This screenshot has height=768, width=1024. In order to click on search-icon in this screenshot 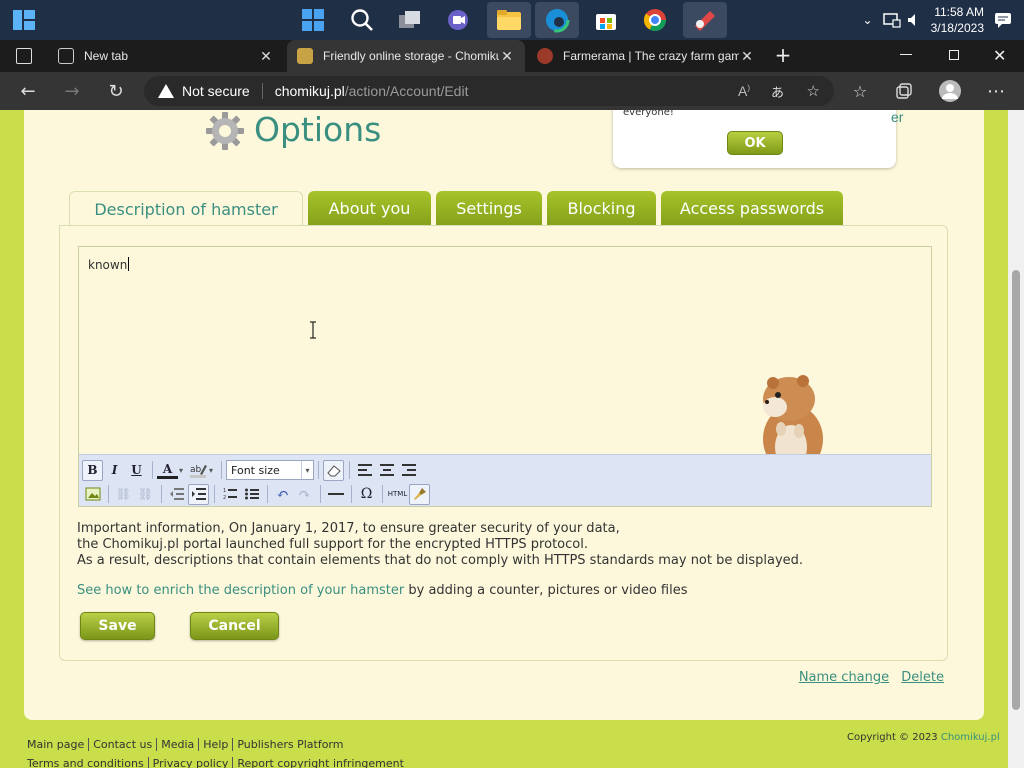, I will do `click(362, 20)`.